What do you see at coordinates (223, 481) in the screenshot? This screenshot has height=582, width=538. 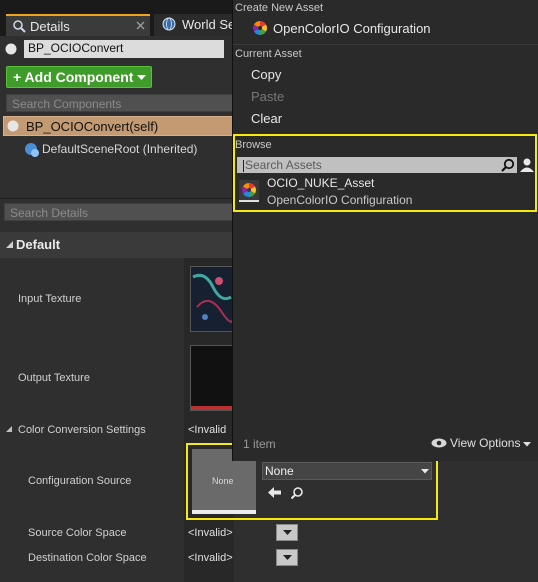 I see `none-thumbnail-label: None` at bounding box center [223, 481].